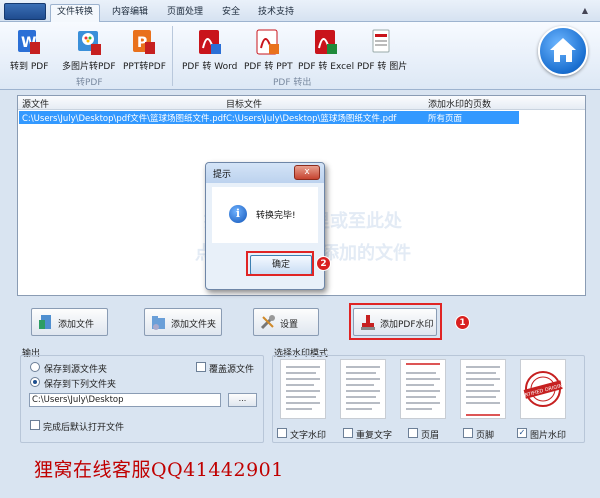 Image resolution: width=600 pixels, height=498 pixels. What do you see at coordinates (46, 322) in the screenshot?
I see `add-file-icon` at bounding box center [46, 322].